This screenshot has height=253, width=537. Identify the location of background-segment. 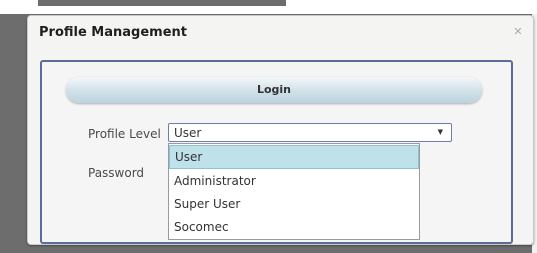
(162, 3).